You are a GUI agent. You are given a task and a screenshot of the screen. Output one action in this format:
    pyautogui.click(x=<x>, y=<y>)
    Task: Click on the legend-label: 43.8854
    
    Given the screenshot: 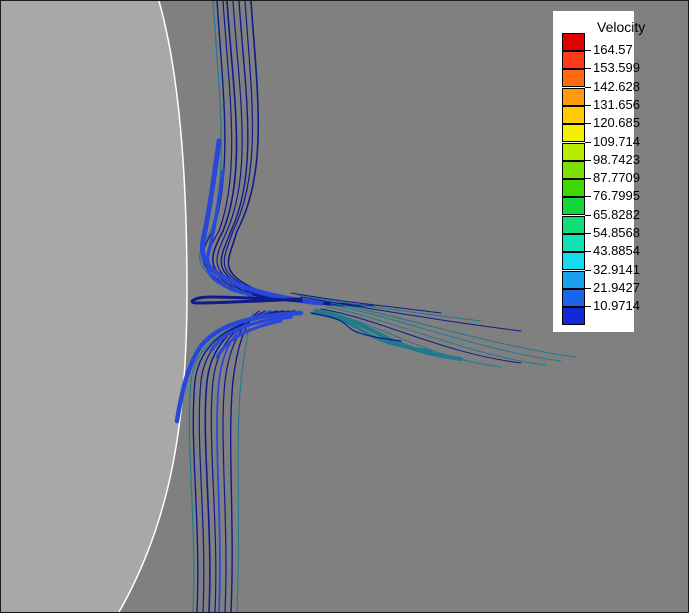 What is the action you would take?
    pyautogui.click(x=616, y=251)
    